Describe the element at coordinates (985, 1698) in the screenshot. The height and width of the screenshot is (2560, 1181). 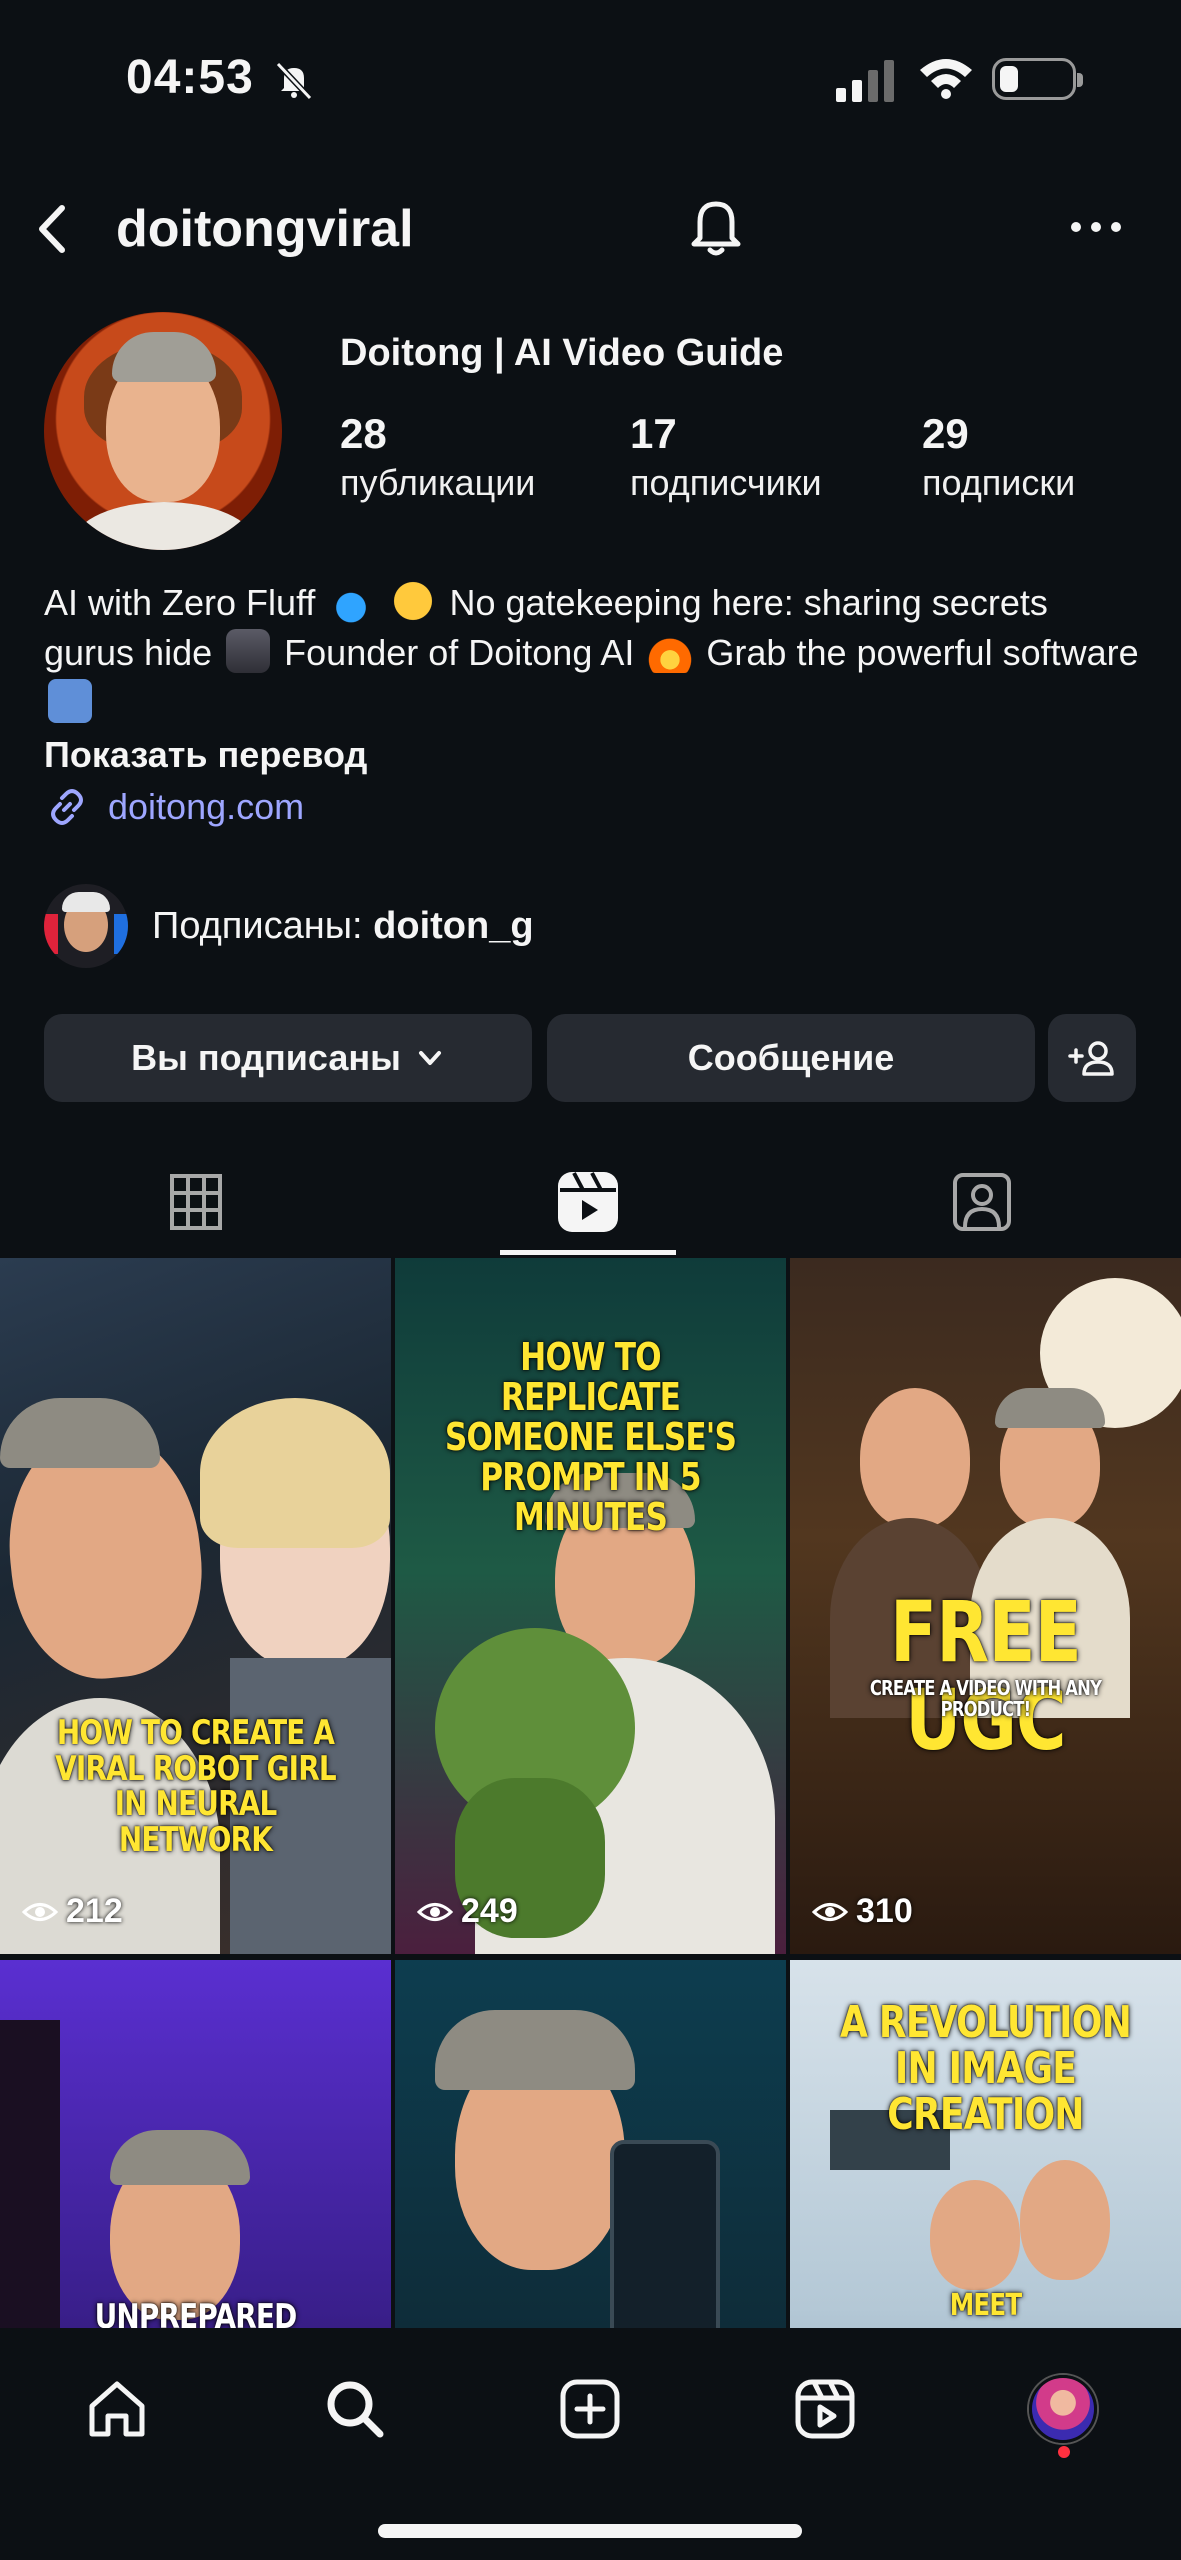
I see `reel-subcaption: CREATE A VIDEO WITH ANY PRODUCT!` at that location.